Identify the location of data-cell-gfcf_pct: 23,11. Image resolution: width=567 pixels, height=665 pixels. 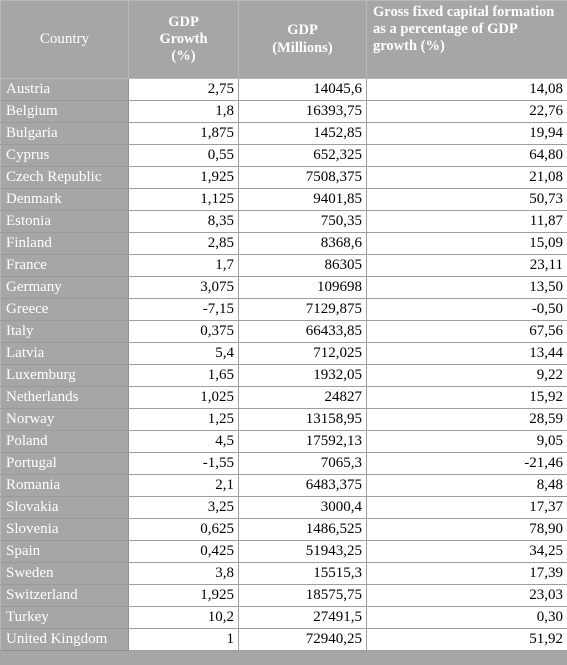
(466, 265).